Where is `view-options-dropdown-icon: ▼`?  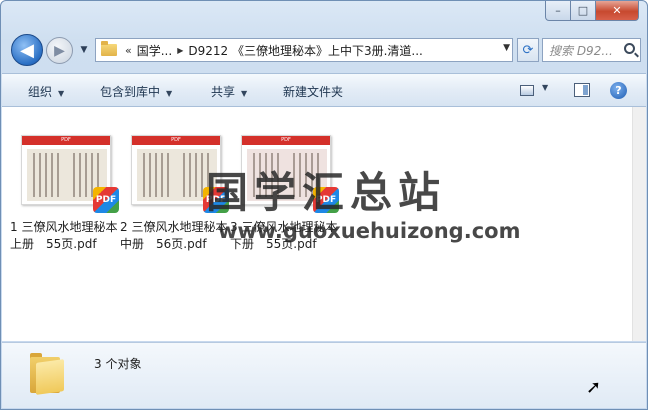
view-options-dropdown-icon: ▼ is located at coordinates (545, 87).